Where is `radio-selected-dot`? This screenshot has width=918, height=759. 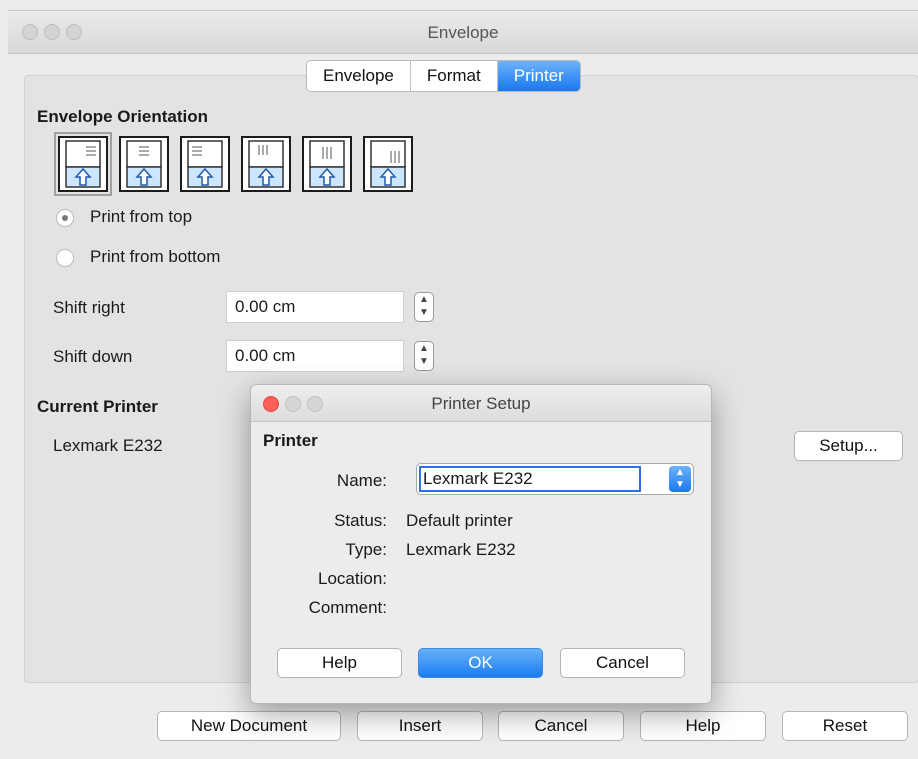 radio-selected-dot is located at coordinates (65, 218).